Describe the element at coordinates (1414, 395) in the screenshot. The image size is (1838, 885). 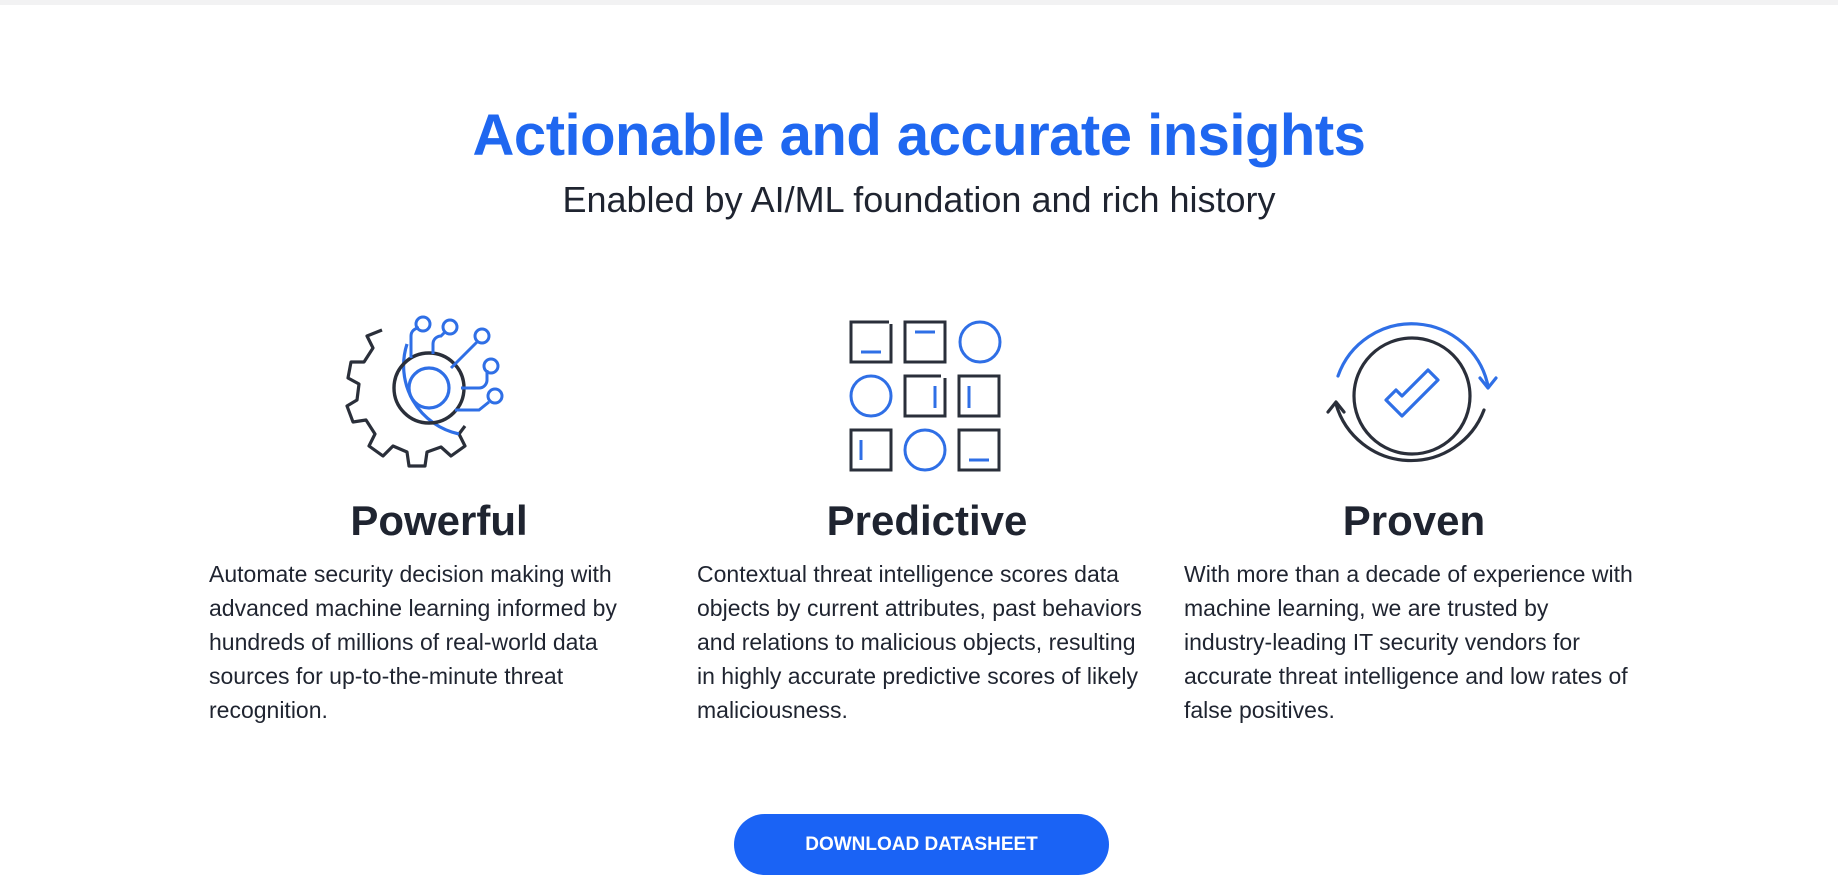
I see `verified-check-cycle-icon` at that location.